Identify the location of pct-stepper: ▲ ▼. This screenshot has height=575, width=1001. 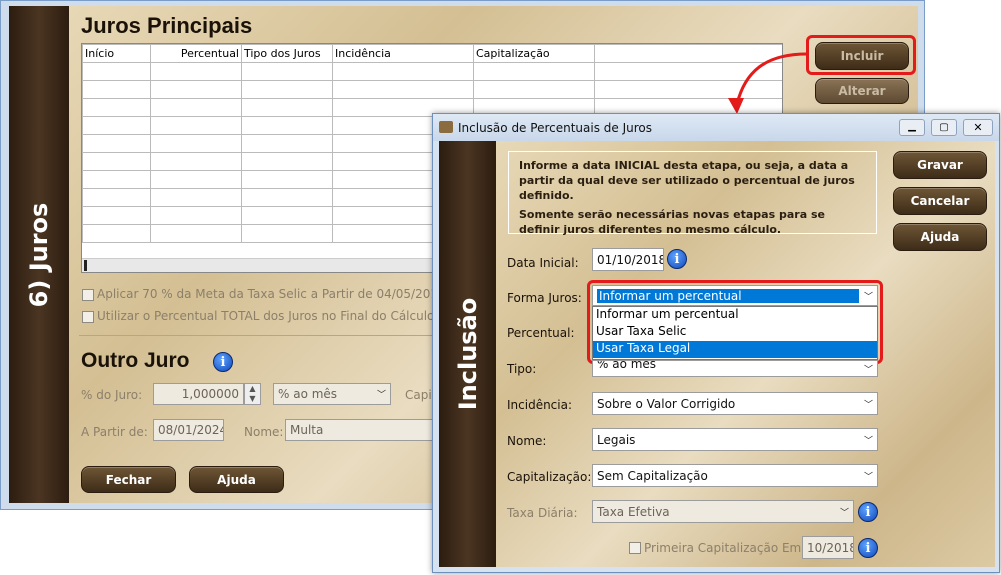
(252, 394).